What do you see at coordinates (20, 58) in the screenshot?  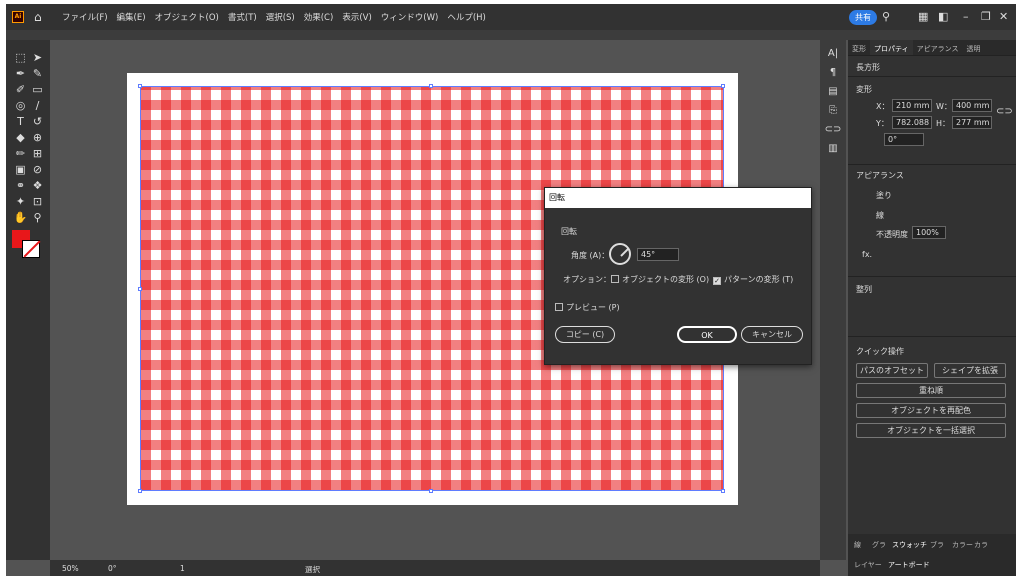 I see `selection-tool-icon: ⬚` at bounding box center [20, 58].